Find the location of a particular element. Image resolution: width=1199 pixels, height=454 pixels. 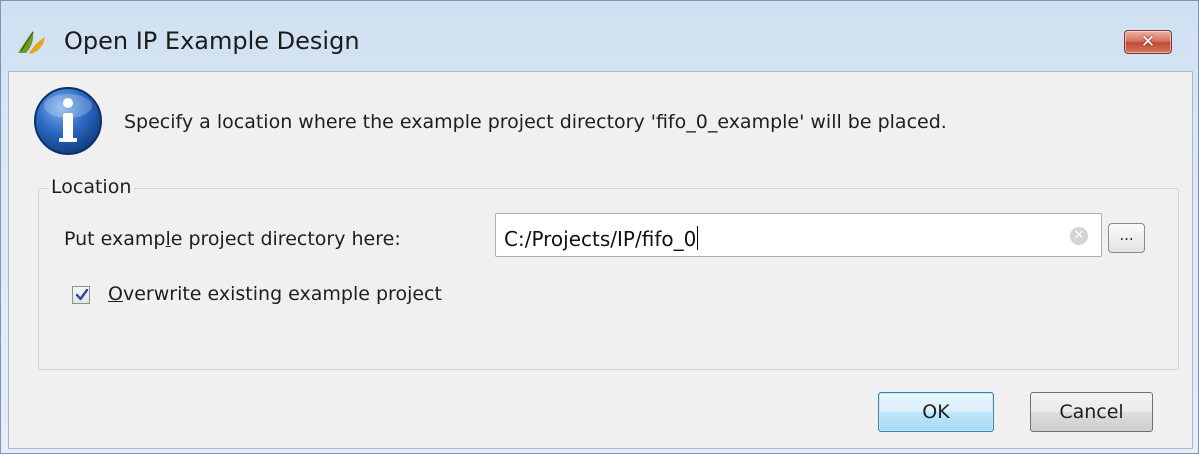

cancel-button: Cancel is located at coordinates (1091, 412).